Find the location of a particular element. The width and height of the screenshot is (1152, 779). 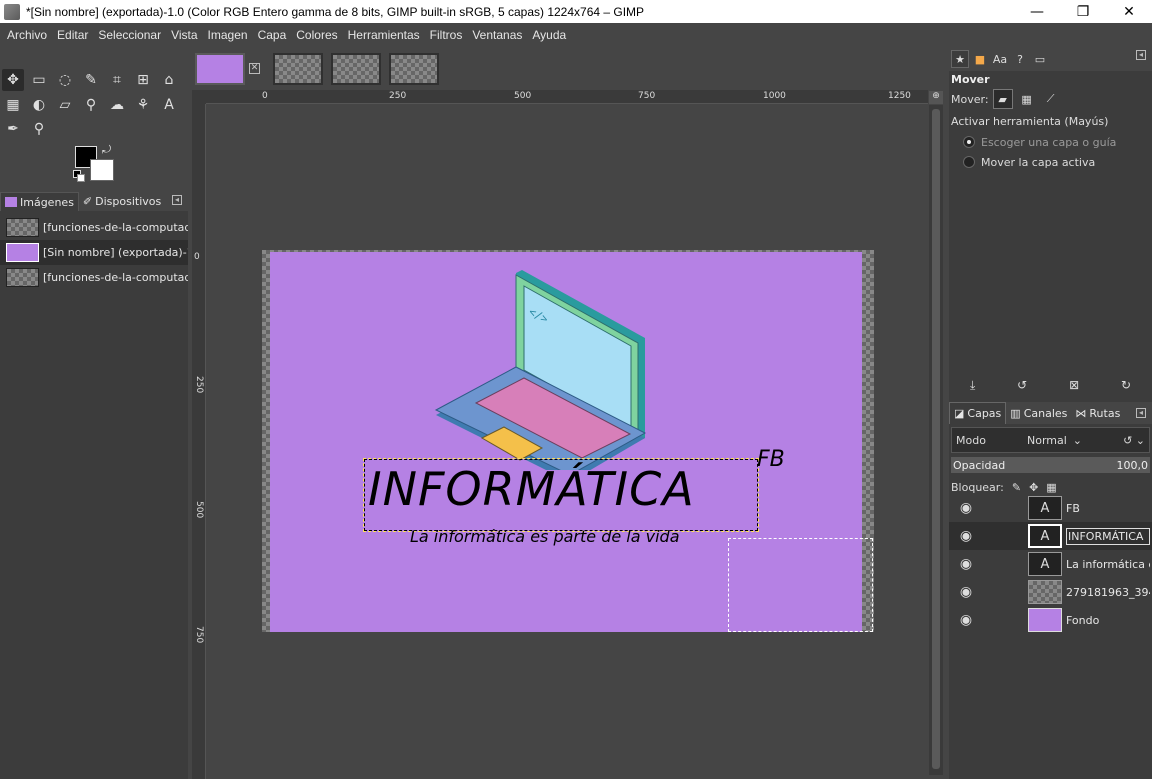

zoom-fit-icon: ⊕ is located at coordinates (936, 97).